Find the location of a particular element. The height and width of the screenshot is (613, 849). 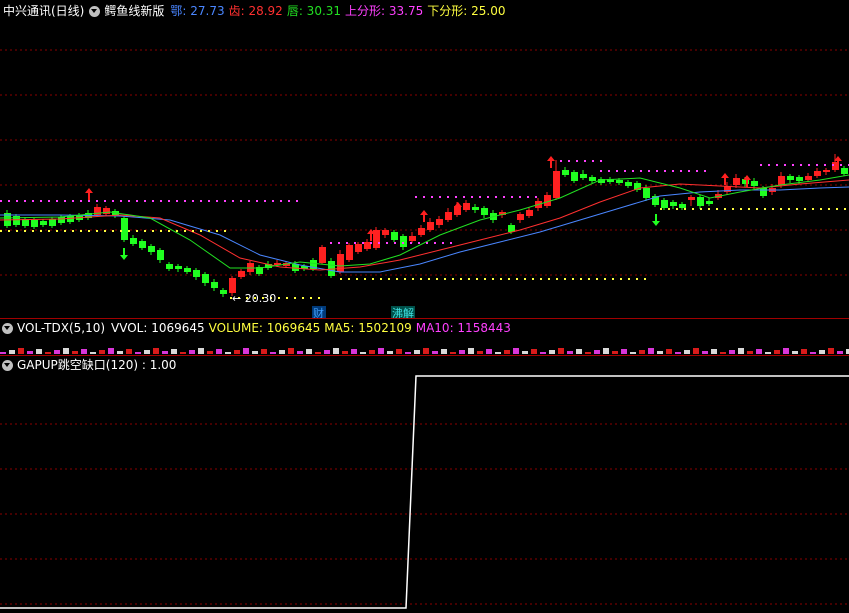

volume-menu-icon is located at coordinates (7, 328).